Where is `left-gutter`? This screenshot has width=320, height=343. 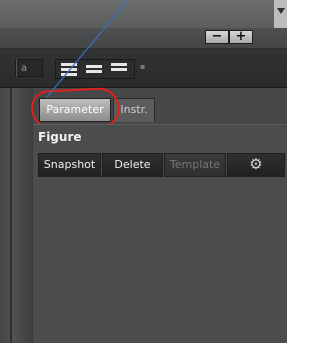 left-gutter is located at coordinates (16, 215).